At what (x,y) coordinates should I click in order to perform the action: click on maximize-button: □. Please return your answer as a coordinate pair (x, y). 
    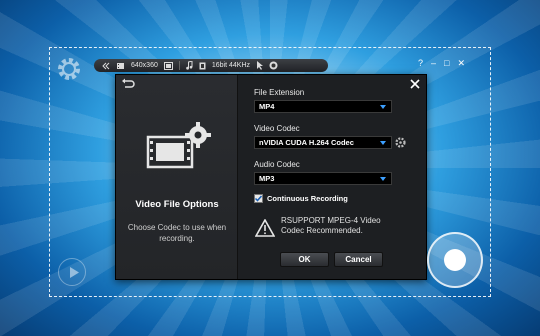
    Looking at the image, I should click on (446, 63).